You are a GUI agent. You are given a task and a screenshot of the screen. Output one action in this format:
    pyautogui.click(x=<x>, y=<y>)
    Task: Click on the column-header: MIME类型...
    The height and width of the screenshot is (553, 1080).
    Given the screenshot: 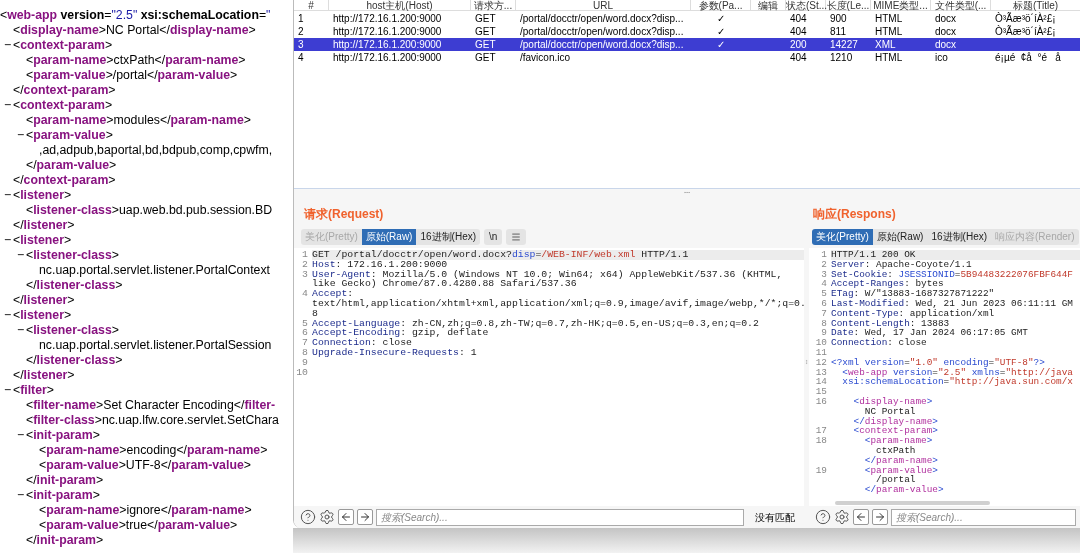 What is the action you would take?
    pyautogui.click(x=901, y=5)
    